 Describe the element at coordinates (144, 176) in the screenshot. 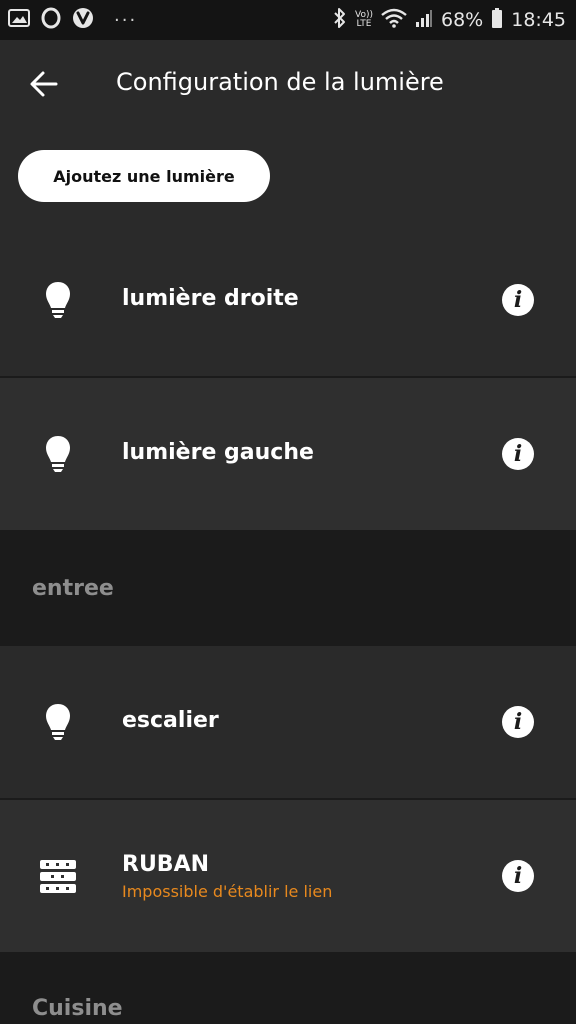

I see `add-light-button: Ajoutez une lumière` at that location.